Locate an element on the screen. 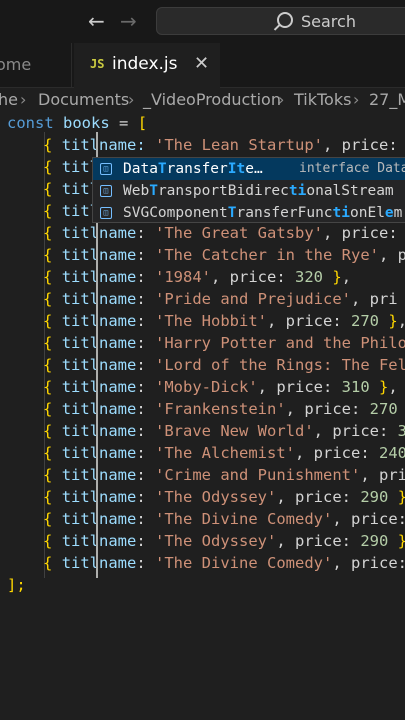 The width and height of the screenshot is (405, 720). breadcrumb-item: he is located at coordinates (9, 99).